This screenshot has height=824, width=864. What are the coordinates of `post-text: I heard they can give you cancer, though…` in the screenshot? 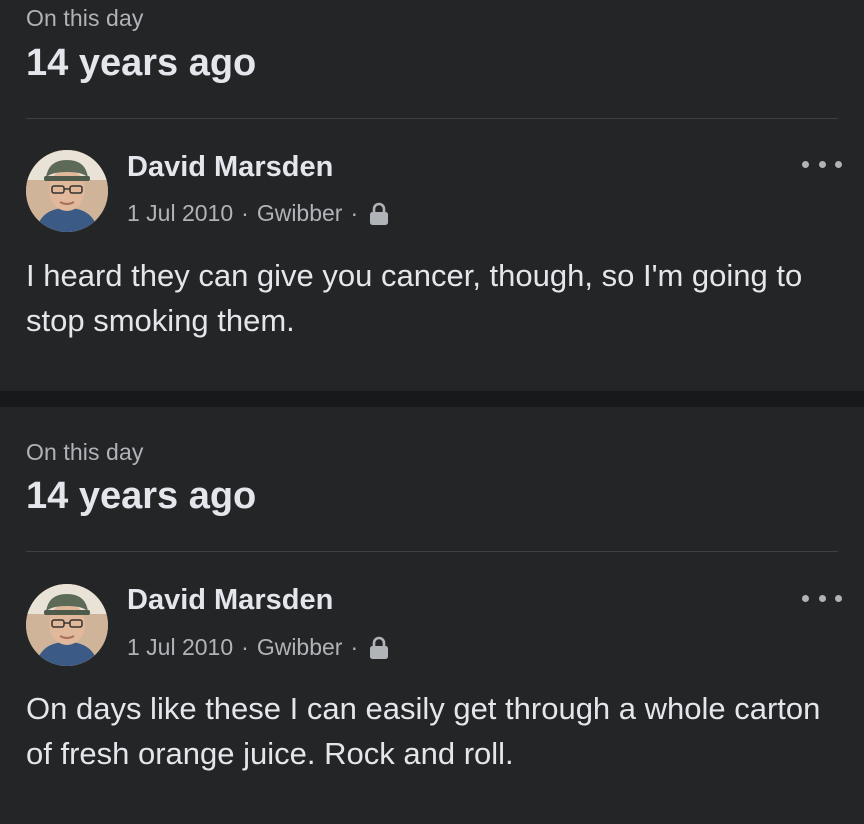 It's located at (414, 298).